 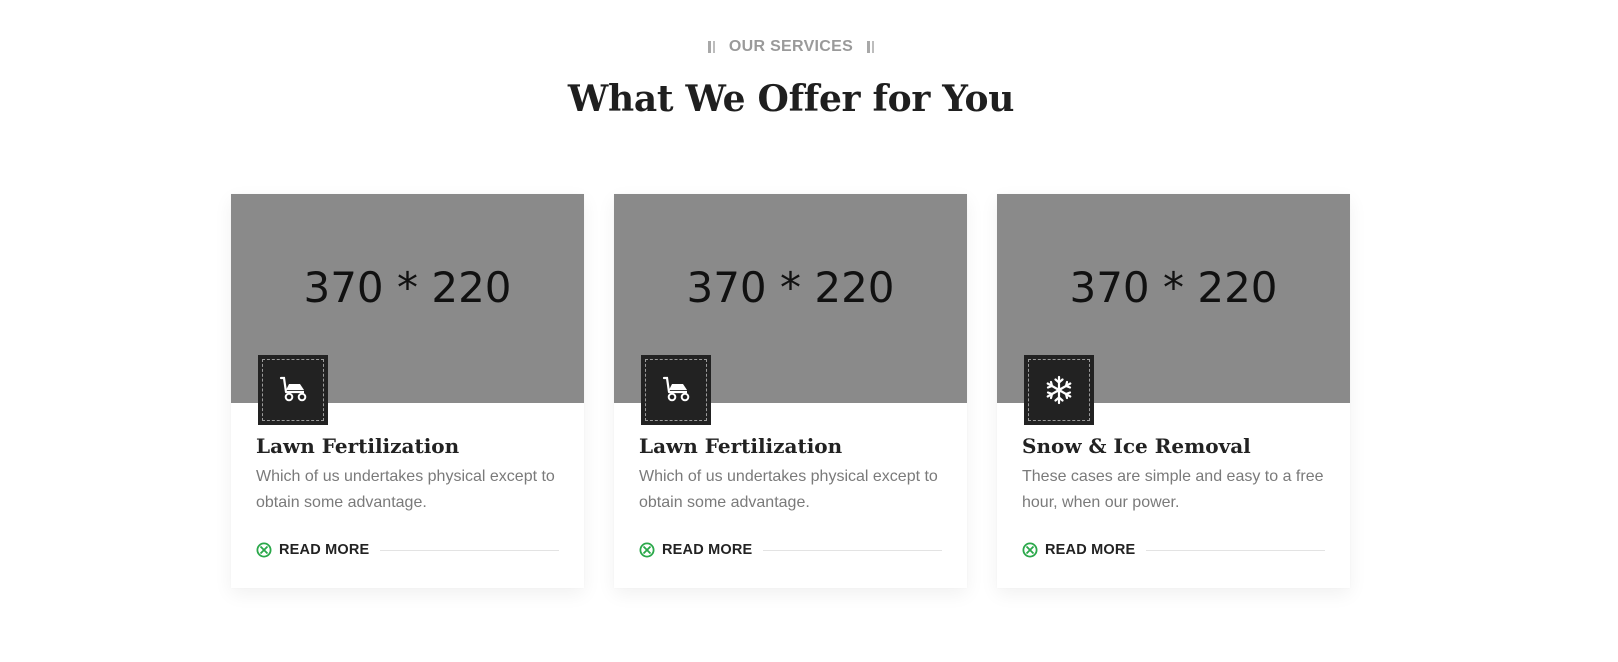 I want to click on snowflake-icon, so click(x=1059, y=390).